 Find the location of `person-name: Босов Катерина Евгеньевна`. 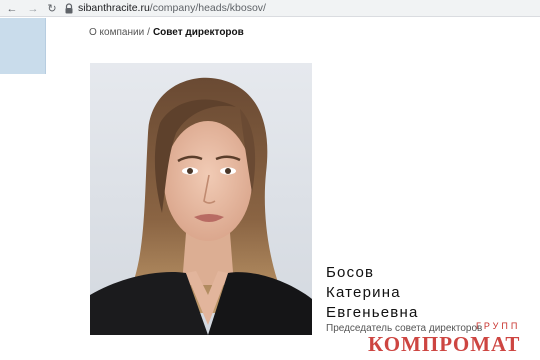

person-name: Босов Катерина Евгеньевна is located at coordinates (372, 293).